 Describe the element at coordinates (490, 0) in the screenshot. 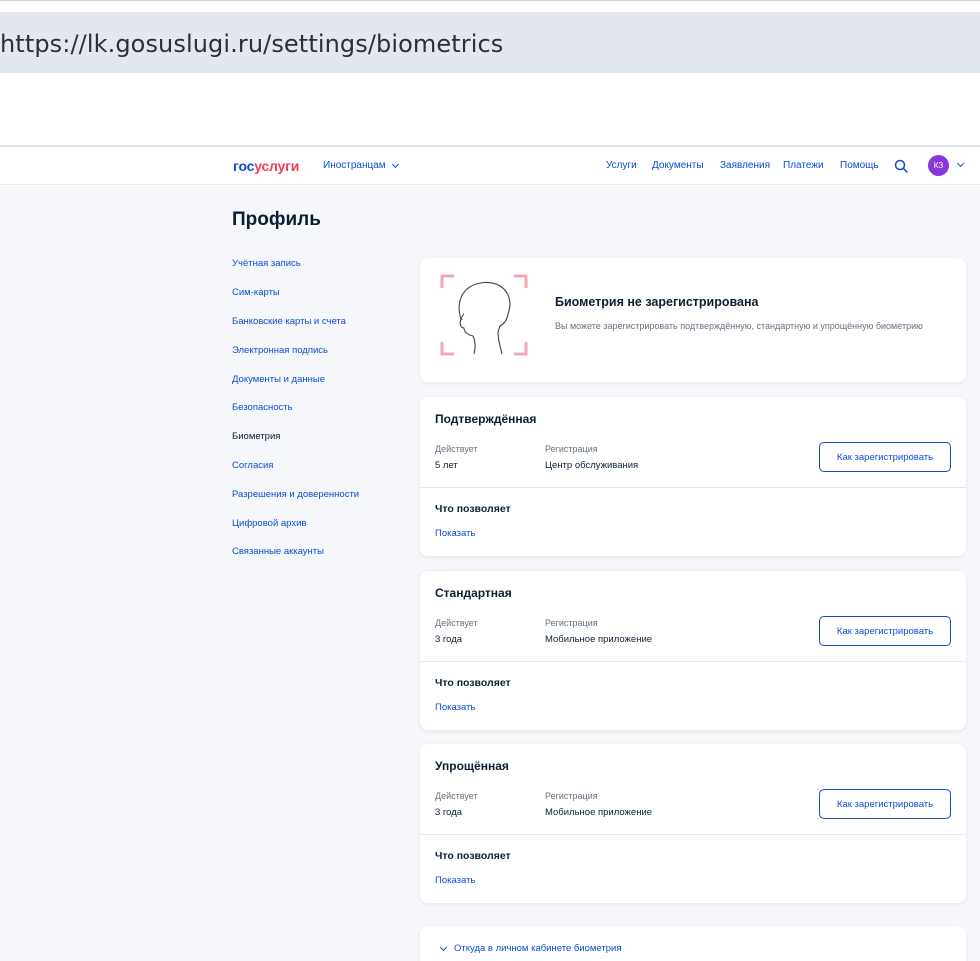

I see `browser-top-edge` at that location.